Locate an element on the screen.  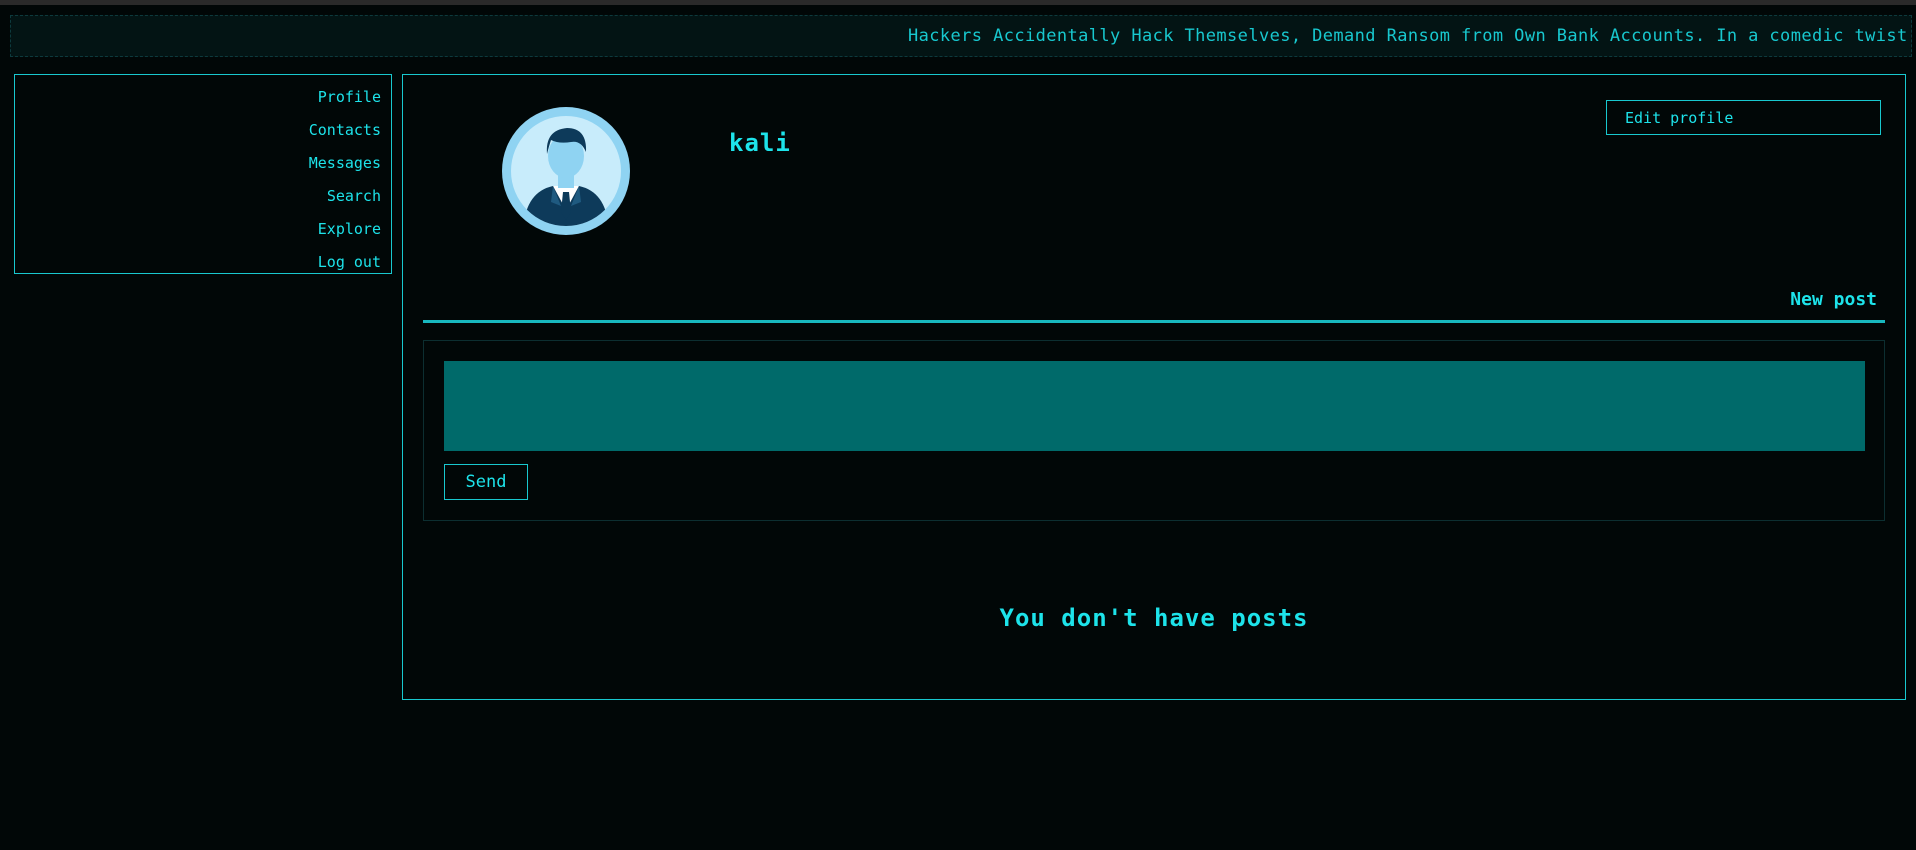
post-textarea is located at coordinates (1154, 406).